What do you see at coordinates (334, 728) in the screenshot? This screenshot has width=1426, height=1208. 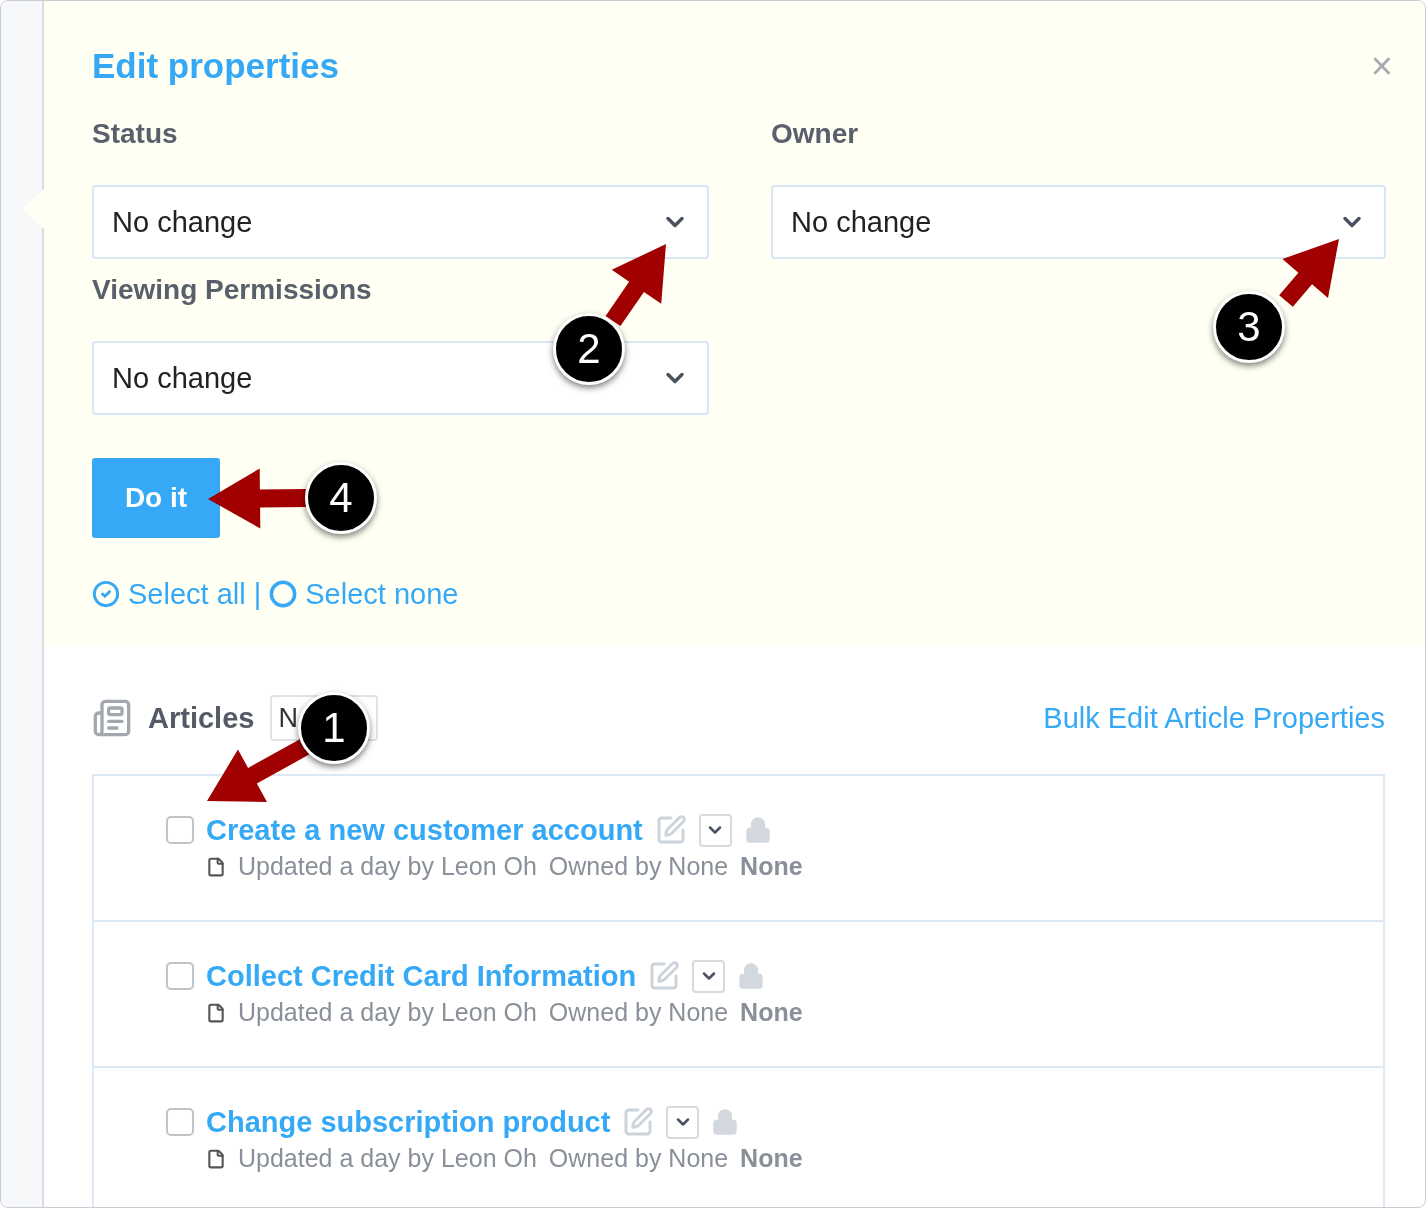 I see `step-callout-tooltip: 1` at bounding box center [334, 728].